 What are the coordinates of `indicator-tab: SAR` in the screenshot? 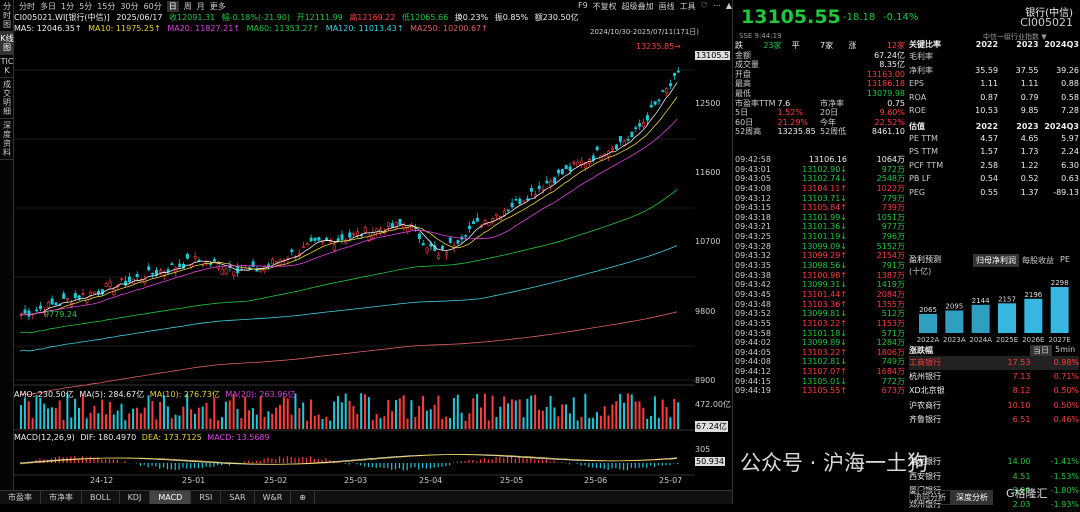 It's located at (237, 497).